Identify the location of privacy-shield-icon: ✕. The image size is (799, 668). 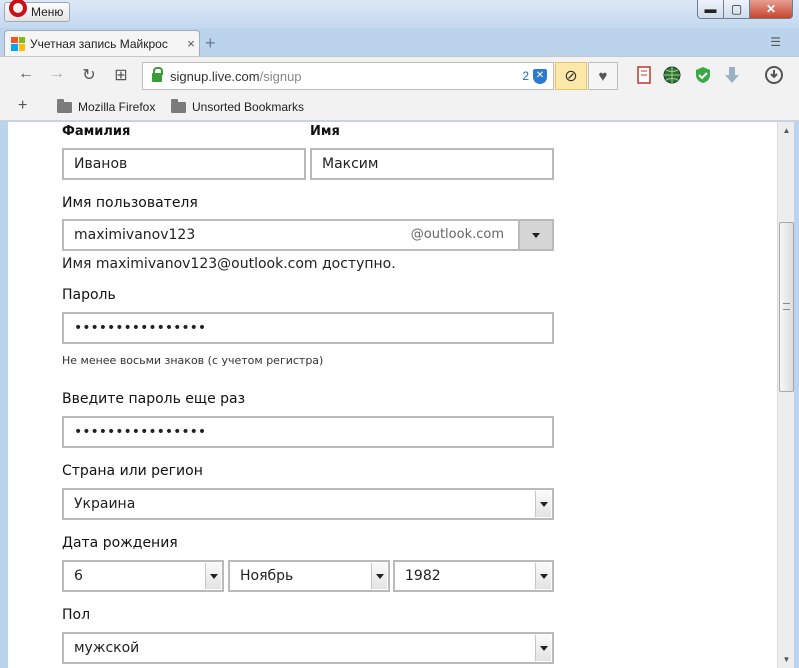
(540, 76).